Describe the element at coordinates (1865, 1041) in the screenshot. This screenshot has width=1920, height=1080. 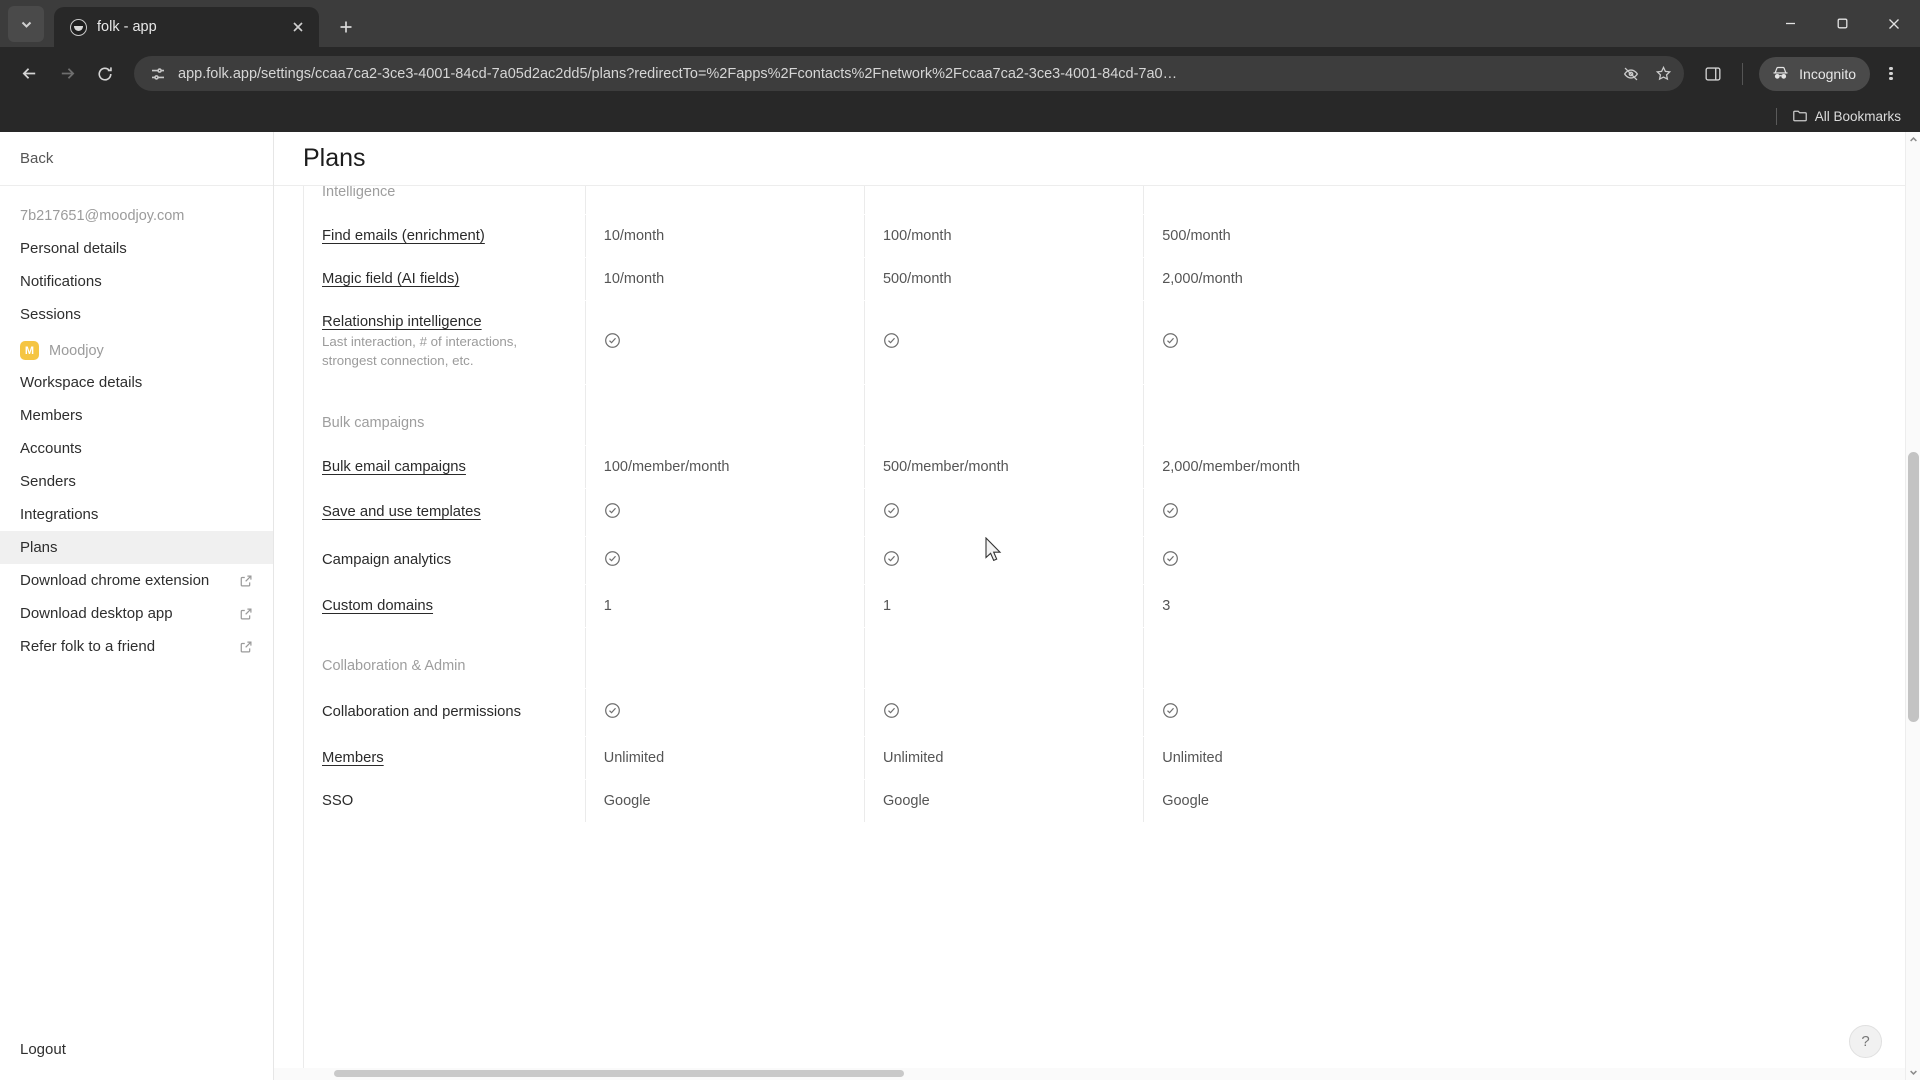
I see `help-button: ?` at that location.